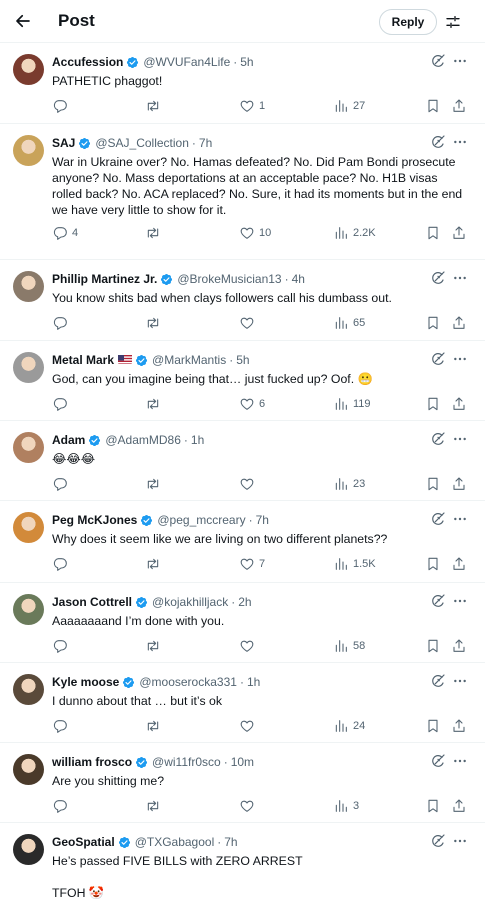 The image size is (485, 911). I want to click on views-action: 119, so click(352, 404).